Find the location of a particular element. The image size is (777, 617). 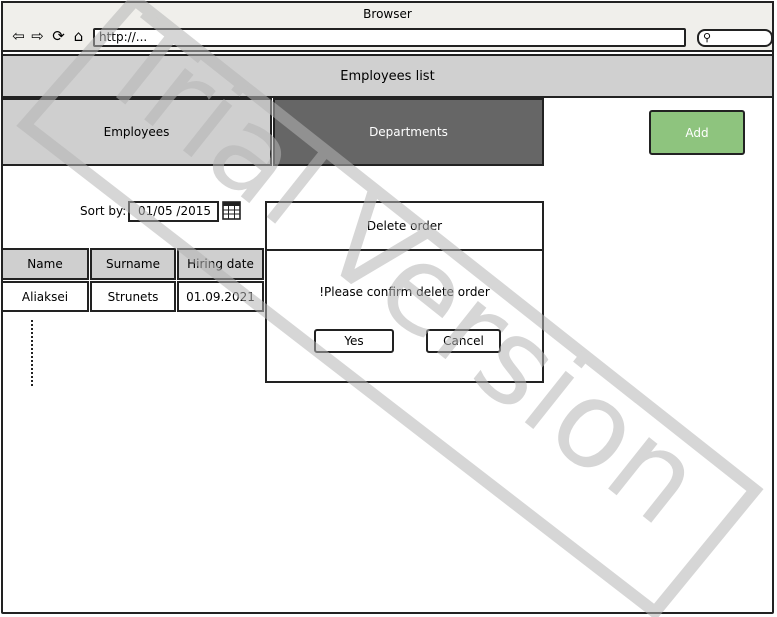

column-header-hiring-date: Hiring date is located at coordinates (220, 264).